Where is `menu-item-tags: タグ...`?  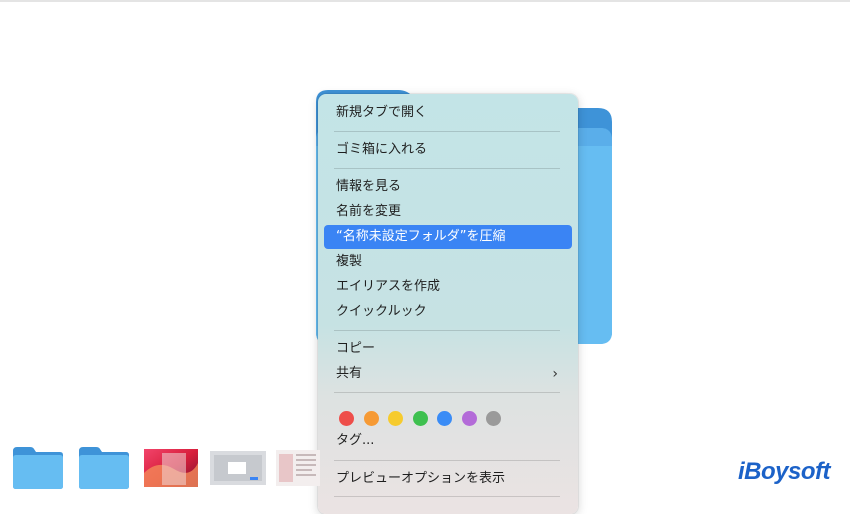 menu-item-tags: タグ... is located at coordinates (448, 441).